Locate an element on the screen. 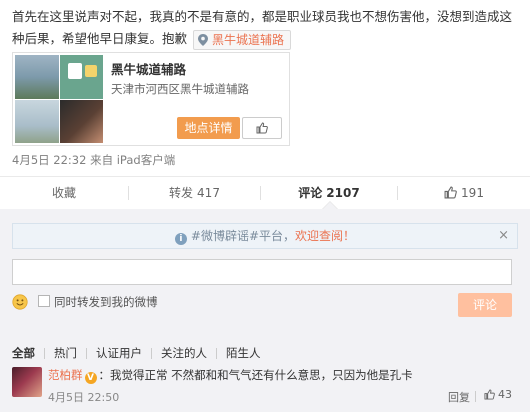 This screenshot has width=530, height=412. close-icon: × is located at coordinates (503, 236).